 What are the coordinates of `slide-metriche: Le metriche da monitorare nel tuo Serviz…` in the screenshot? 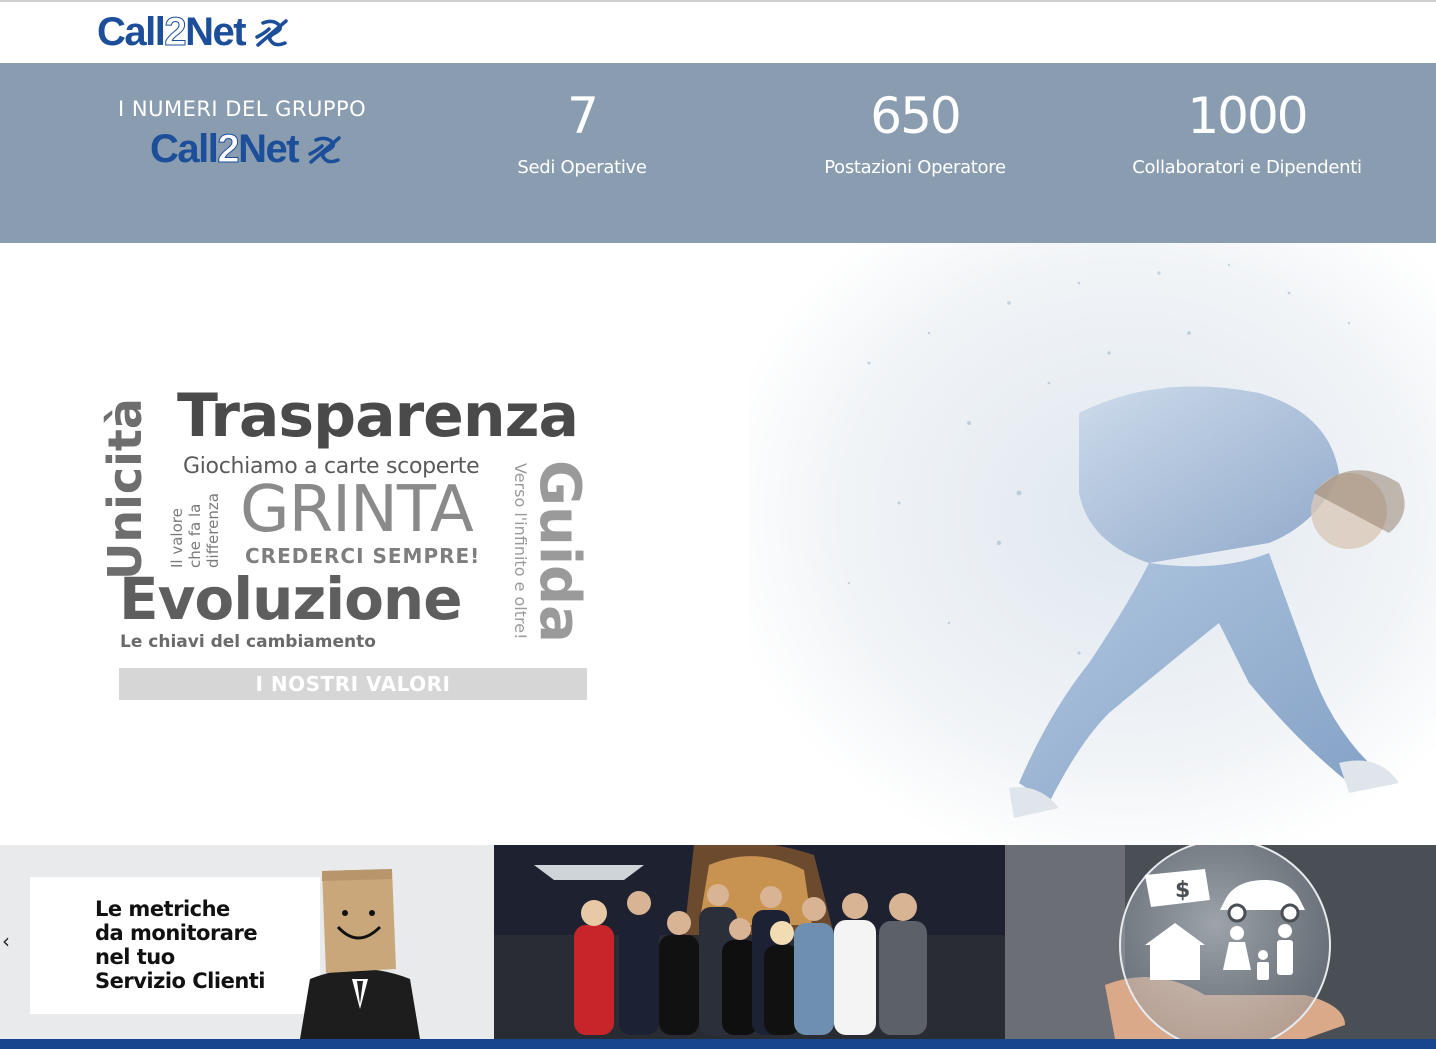 It's located at (247, 942).